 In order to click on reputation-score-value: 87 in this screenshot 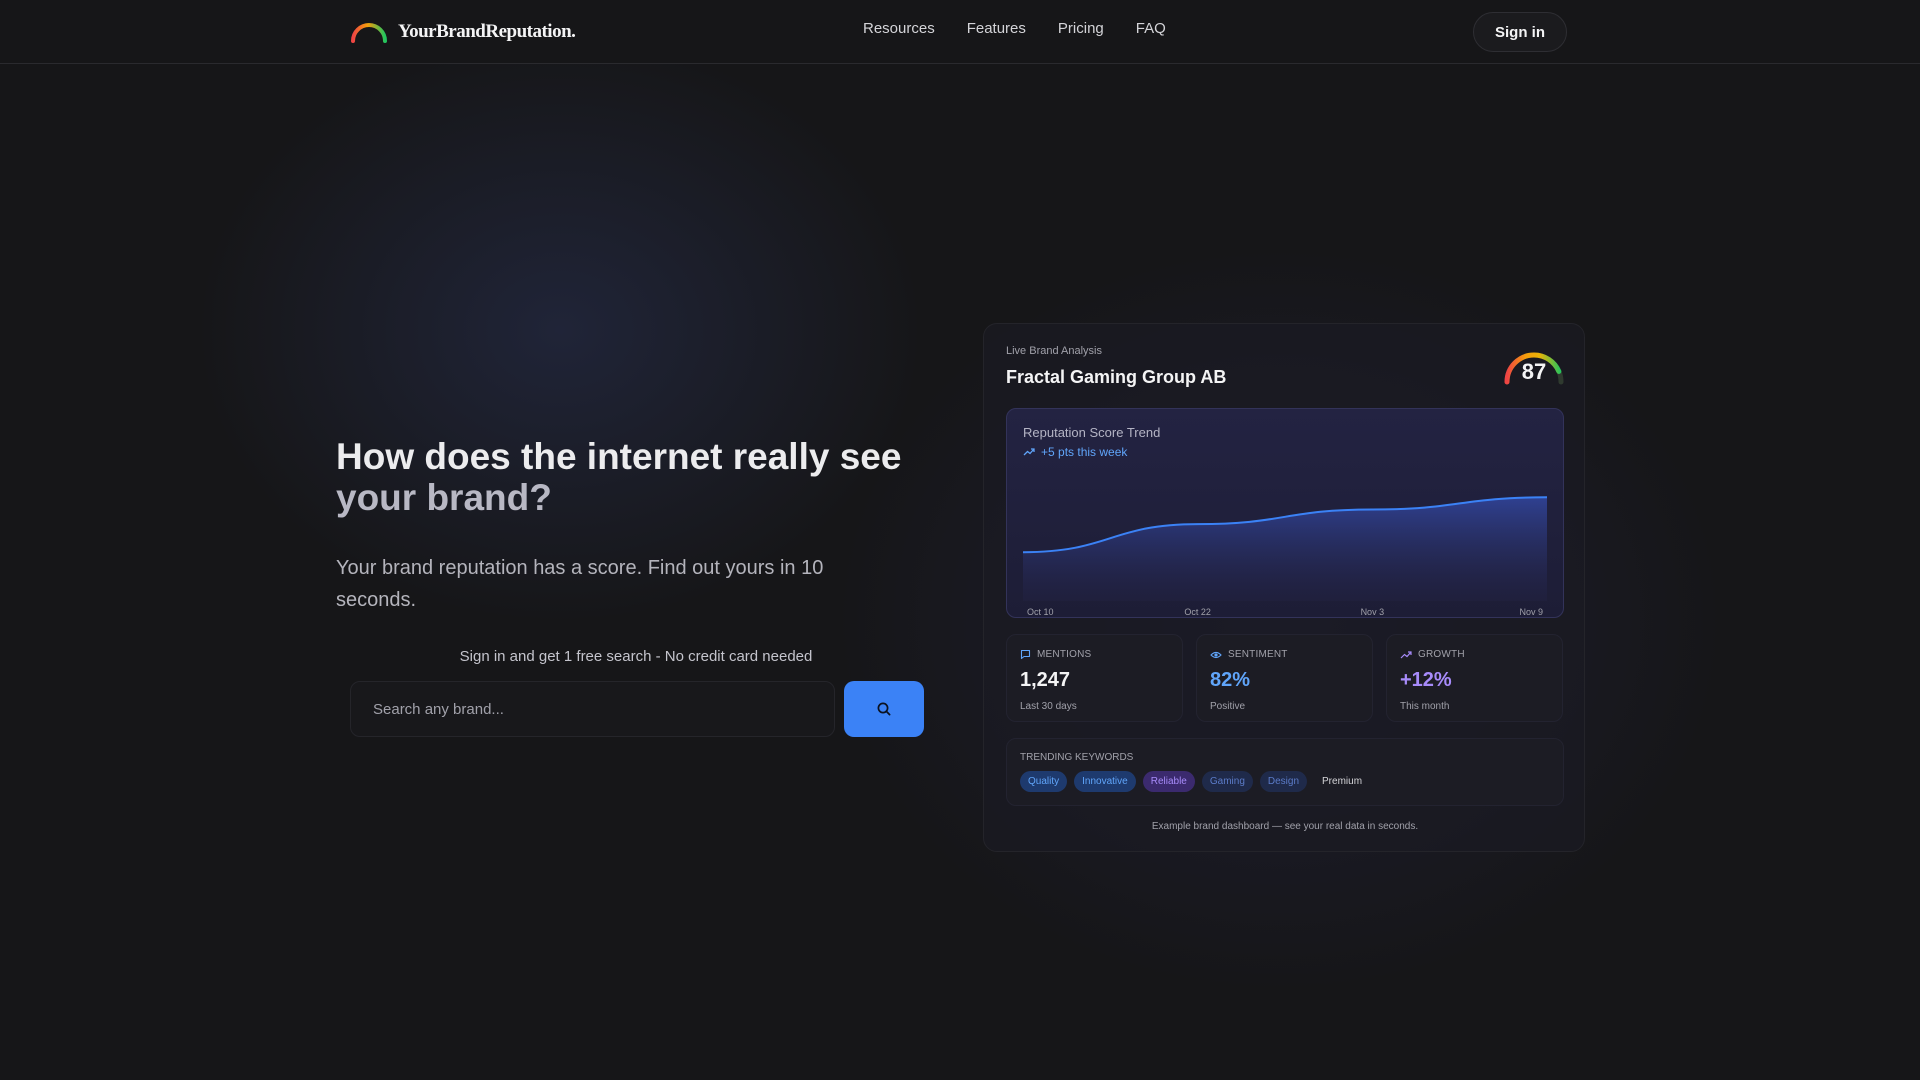, I will do `click(1534, 371)`.